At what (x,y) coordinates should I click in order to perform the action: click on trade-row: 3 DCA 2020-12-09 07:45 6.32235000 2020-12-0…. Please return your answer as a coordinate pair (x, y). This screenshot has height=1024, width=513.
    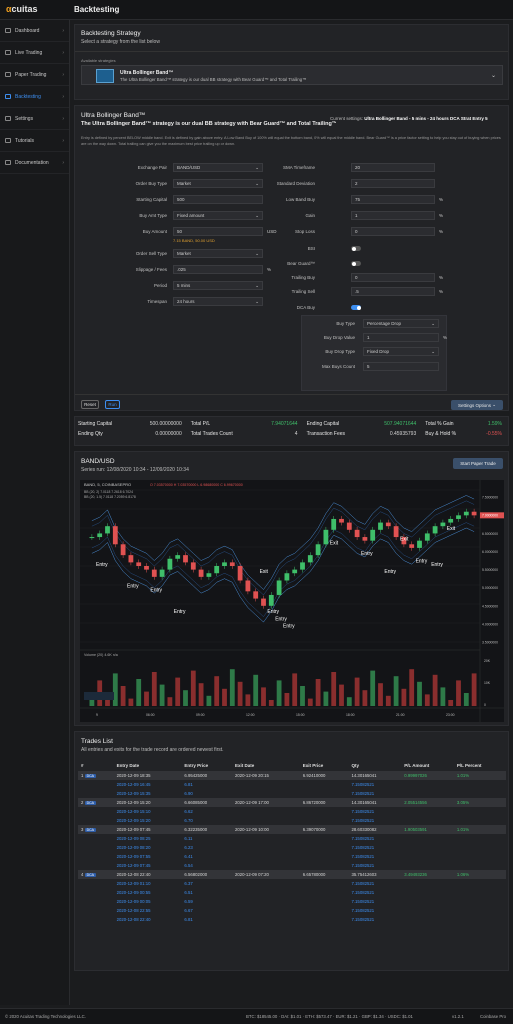
    Looking at the image, I should click on (292, 829).